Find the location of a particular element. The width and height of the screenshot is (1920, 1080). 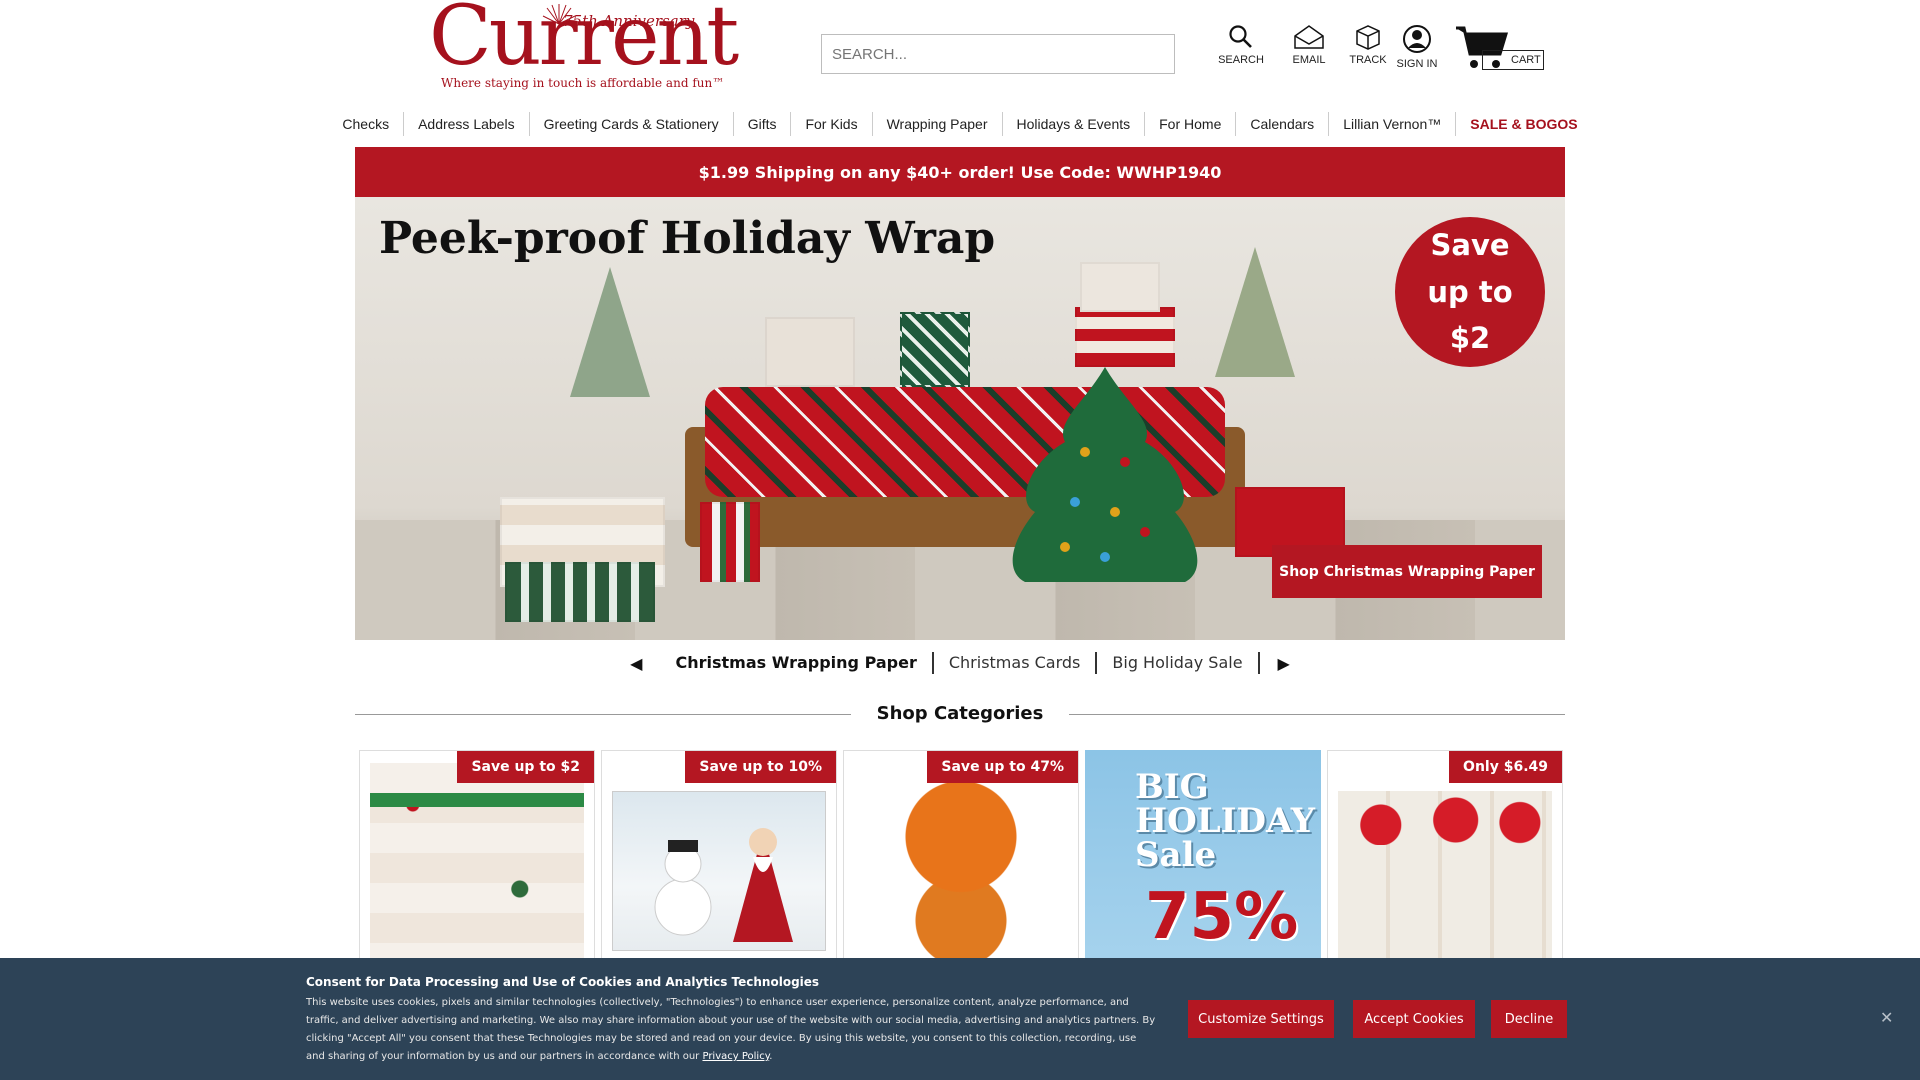

category-tile-wrapping-paper: Save up to $2 is located at coordinates (477, 867).